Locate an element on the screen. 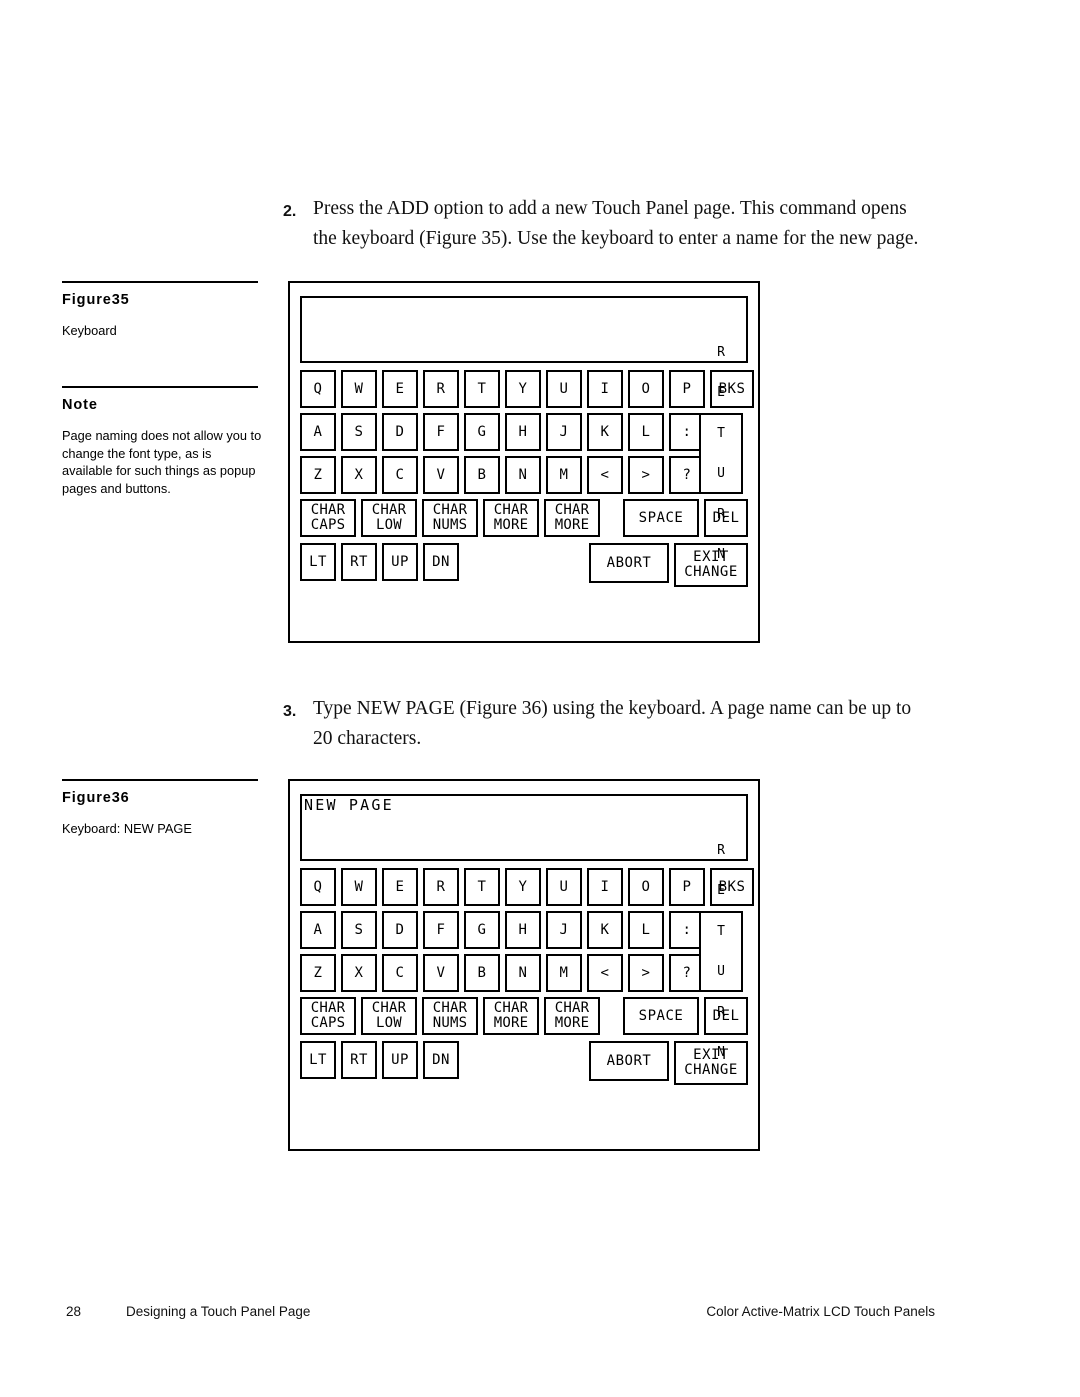 The height and width of the screenshot is (1397, 1080). key-return-letter-2: E is located at coordinates (721, 392).